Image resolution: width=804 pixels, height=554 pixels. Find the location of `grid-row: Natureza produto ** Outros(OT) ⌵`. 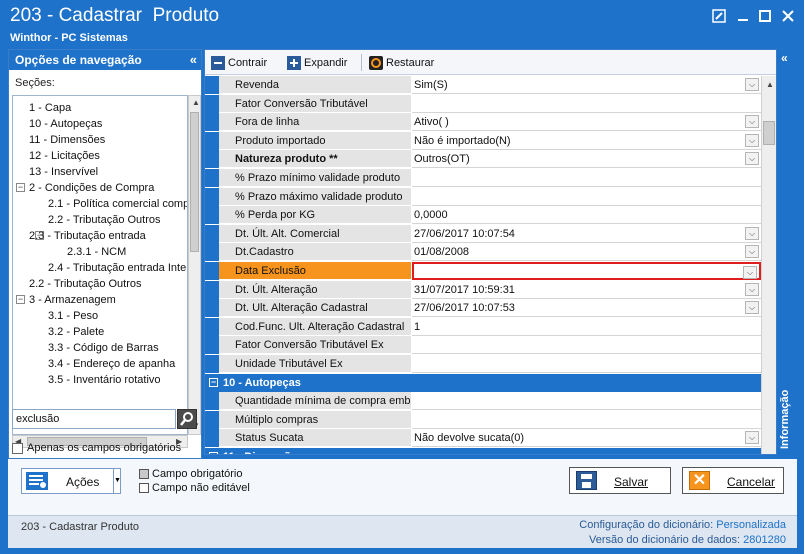

grid-row: Natureza produto ** Outros(OT) ⌵ is located at coordinates (483, 159).